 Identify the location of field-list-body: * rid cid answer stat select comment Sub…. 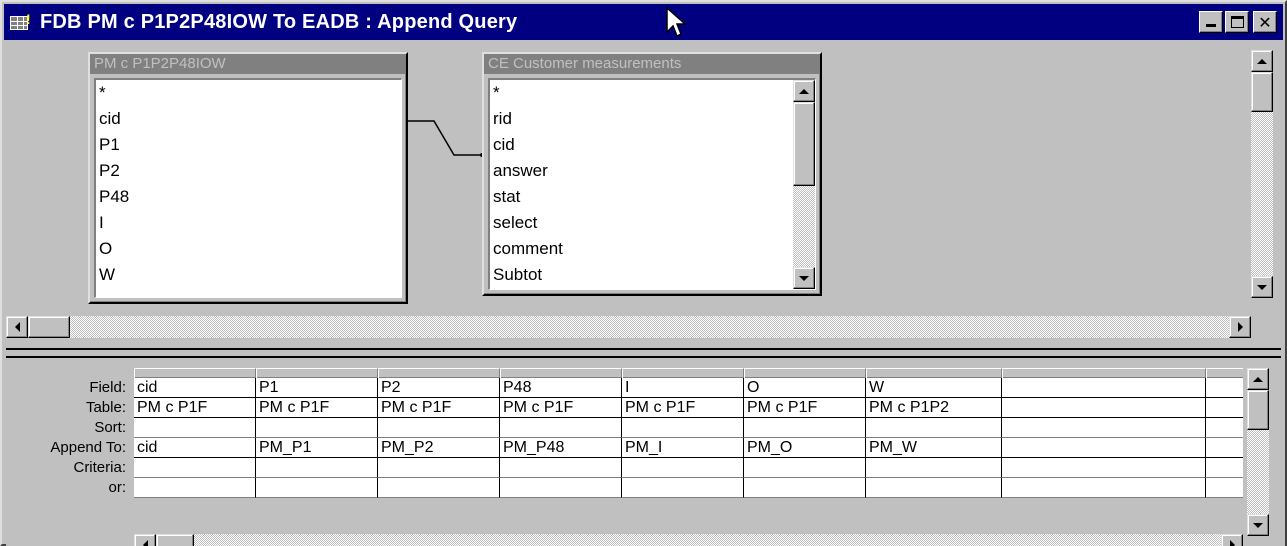
(652, 184).